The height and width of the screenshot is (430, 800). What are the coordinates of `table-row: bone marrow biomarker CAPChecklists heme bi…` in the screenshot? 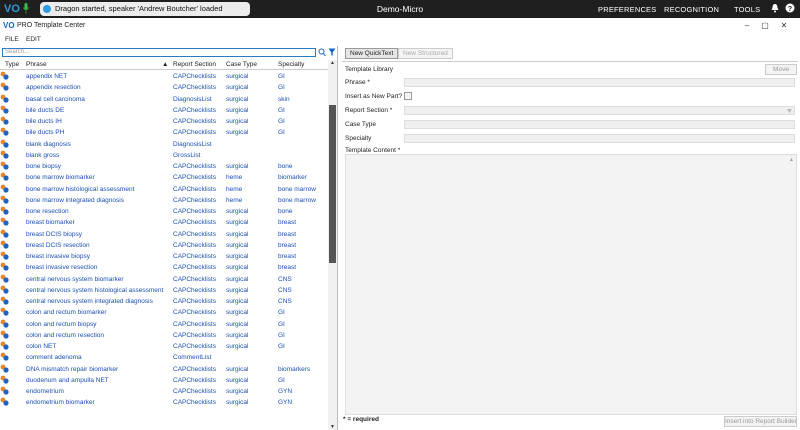 It's located at (164, 177).